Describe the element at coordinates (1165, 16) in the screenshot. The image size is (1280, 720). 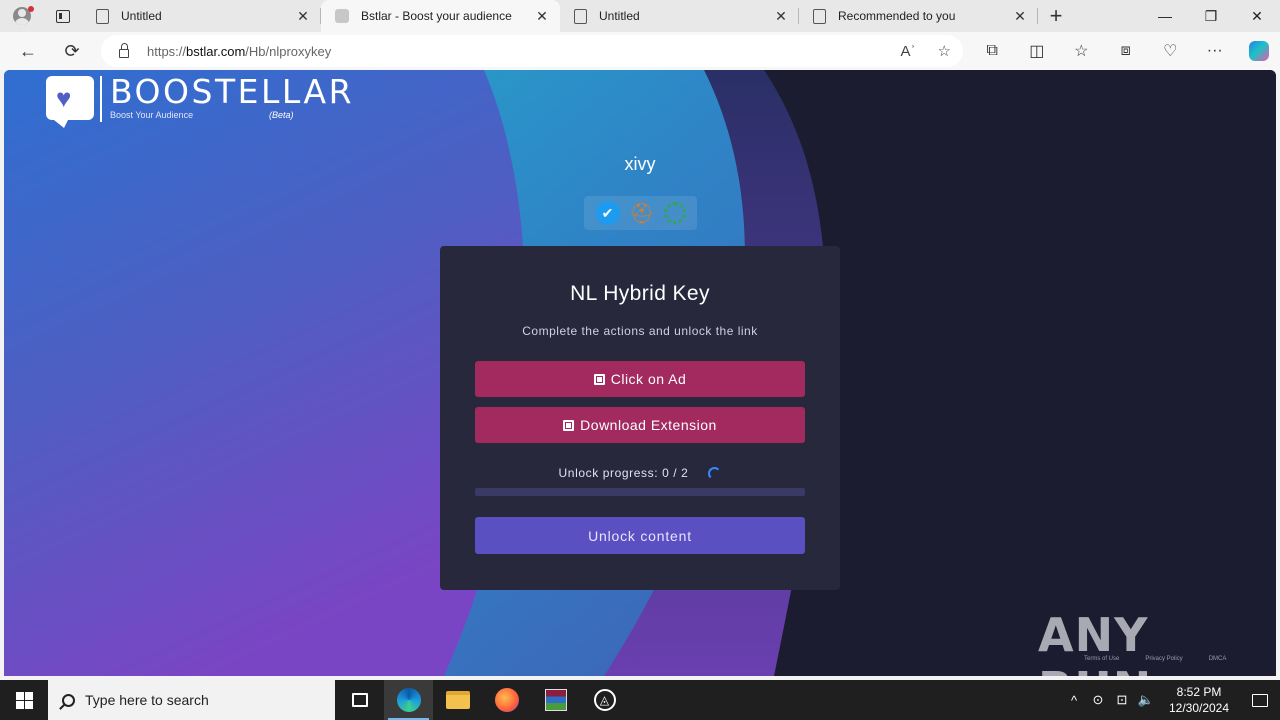
I see `minimize-button: —` at that location.